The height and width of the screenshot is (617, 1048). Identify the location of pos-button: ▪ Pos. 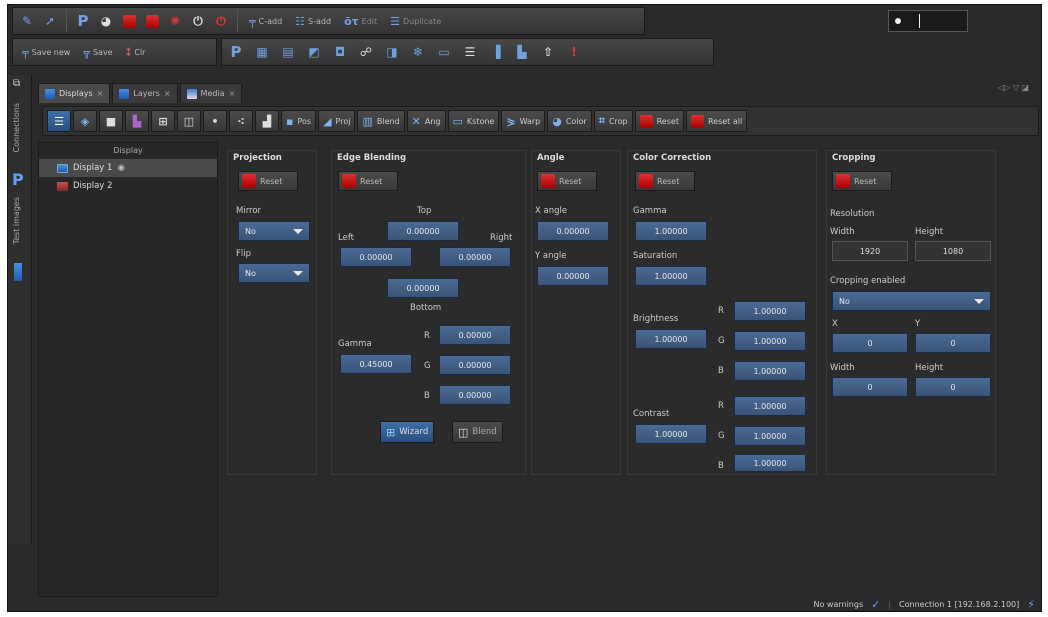
(299, 121).